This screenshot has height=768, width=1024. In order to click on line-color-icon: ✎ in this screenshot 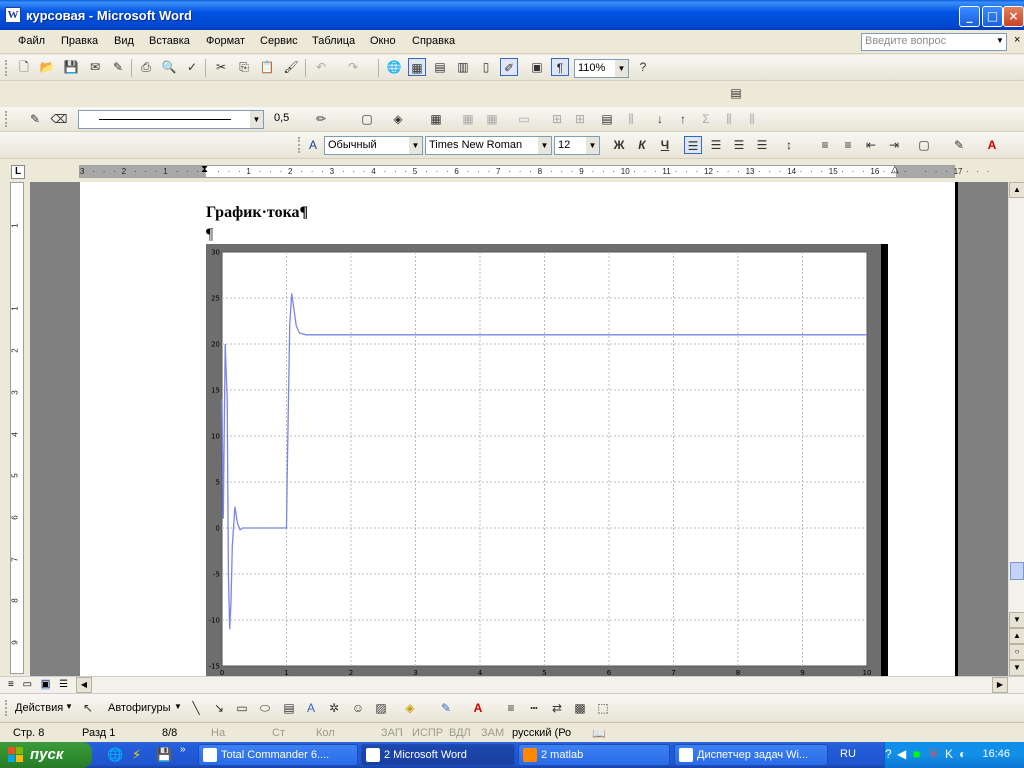, I will do `click(446, 708)`.